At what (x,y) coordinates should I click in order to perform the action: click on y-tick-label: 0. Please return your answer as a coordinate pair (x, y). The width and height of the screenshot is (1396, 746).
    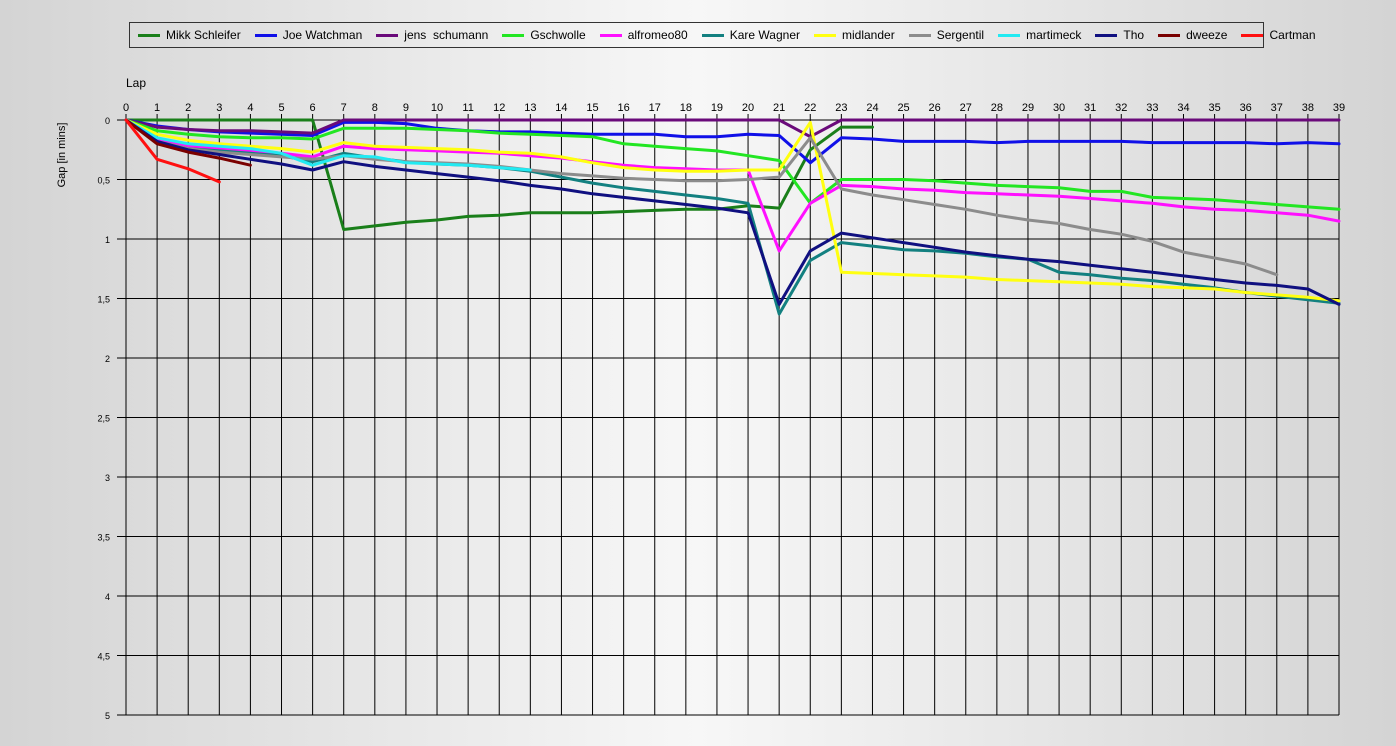
    Looking at the image, I should click on (107, 121).